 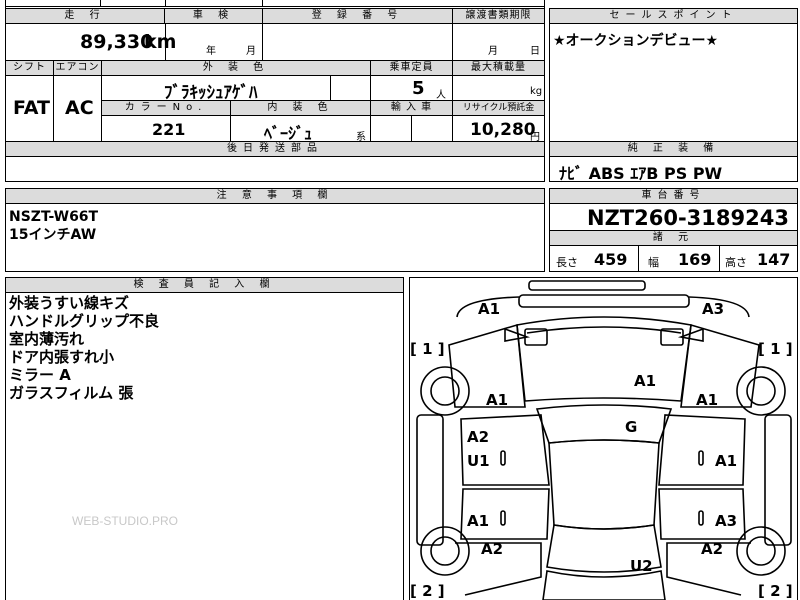 What do you see at coordinates (536, 91) in the screenshot?
I see `load-unit: kg` at bounding box center [536, 91].